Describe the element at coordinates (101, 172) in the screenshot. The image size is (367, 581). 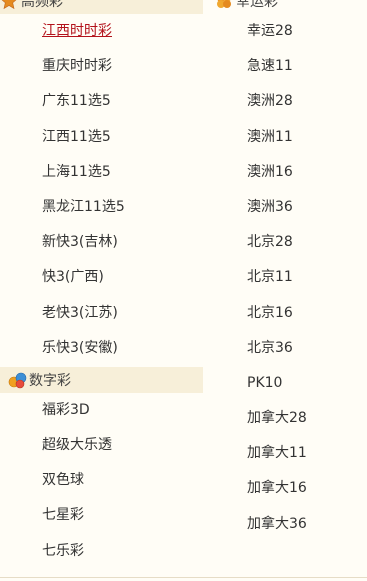
I see `lottery-link-item: 上海11选5` at that location.